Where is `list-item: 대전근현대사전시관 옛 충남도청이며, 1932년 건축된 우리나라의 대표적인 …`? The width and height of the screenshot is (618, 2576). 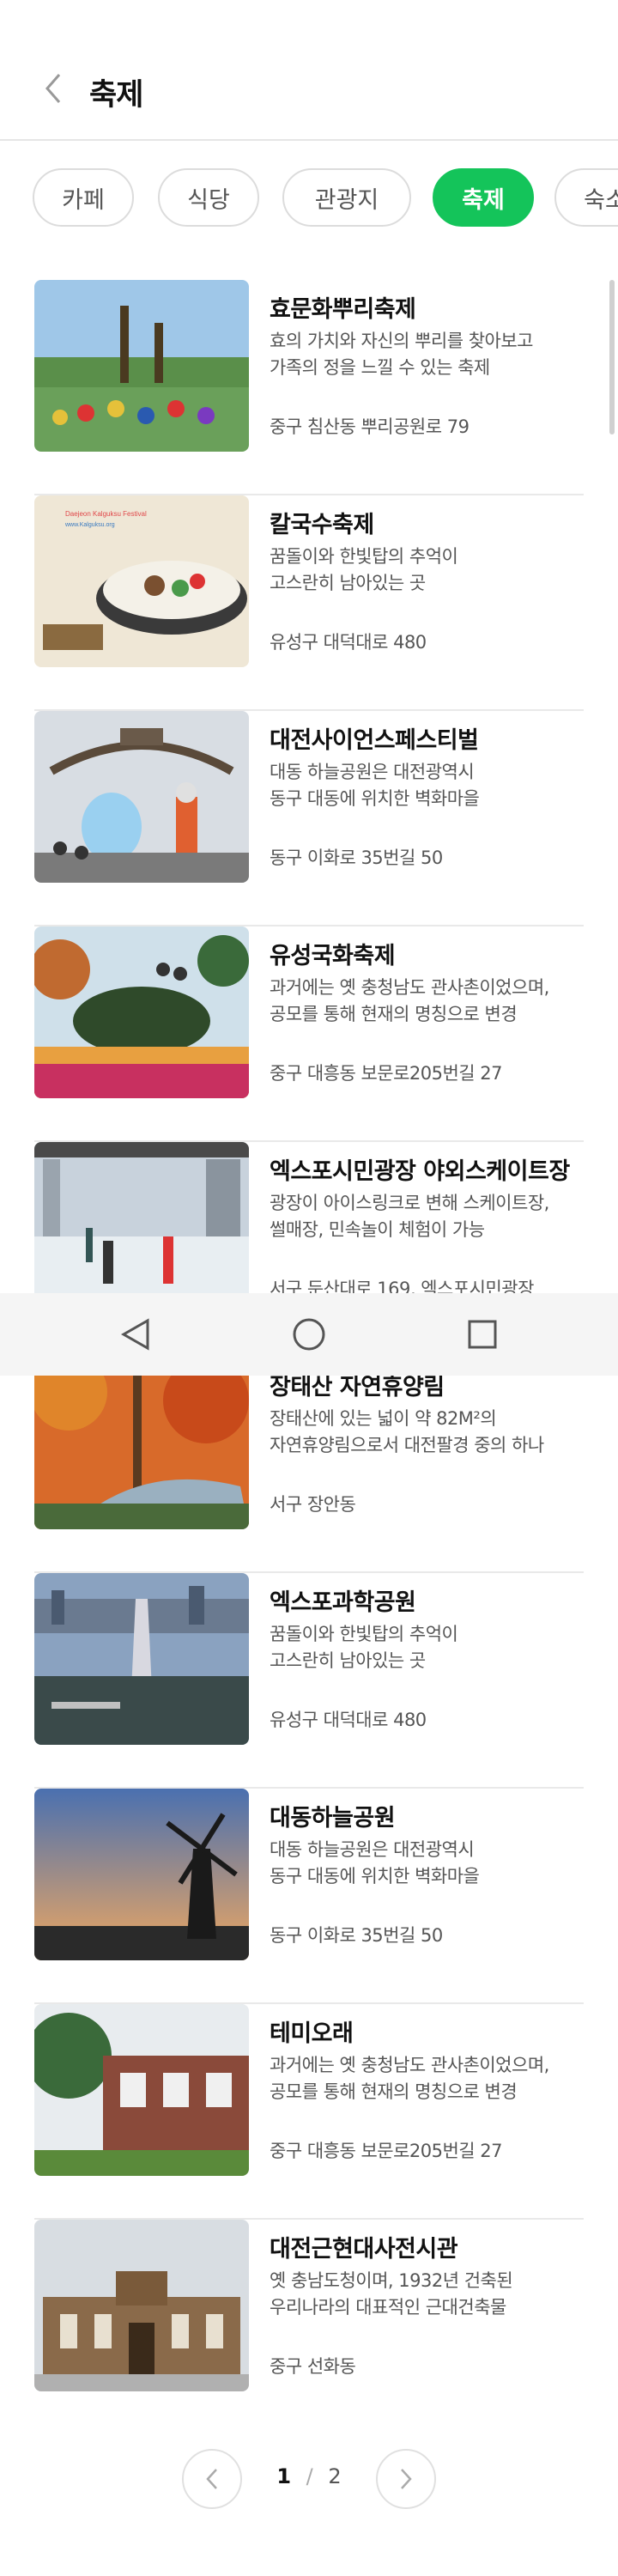 list-item: 대전근현대사전시관 옛 충남도청이며, 1932년 건축된 우리나라의 대표적인 … is located at coordinates (309, 2327).